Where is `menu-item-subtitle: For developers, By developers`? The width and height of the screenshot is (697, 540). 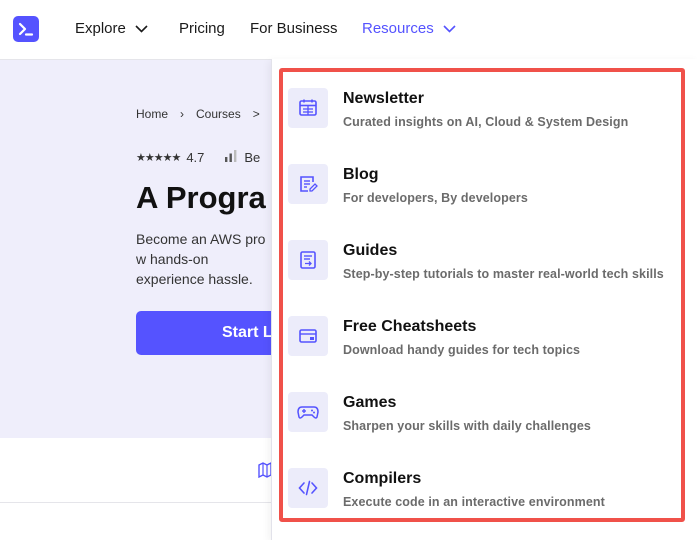
menu-item-subtitle: For developers, By developers is located at coordinates (435, 198).